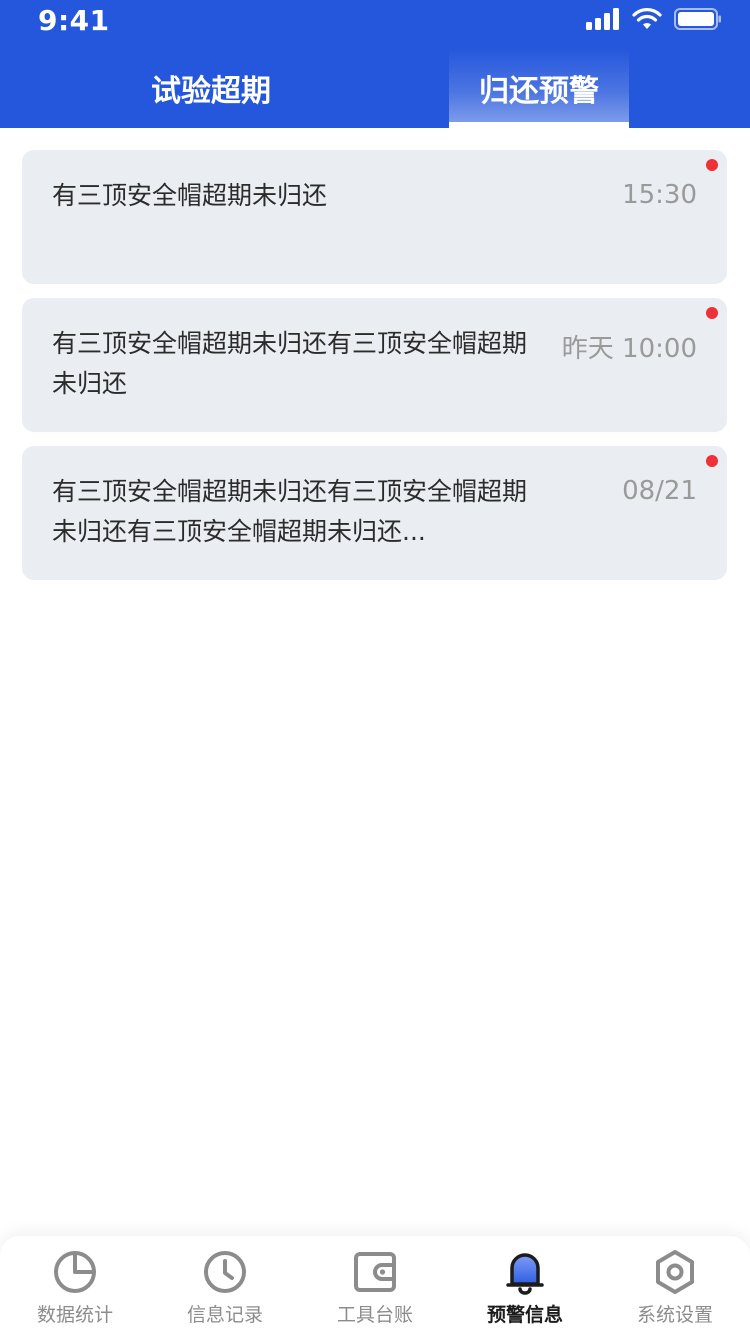  Describe the element at coordinates (74, 1315) in the screenshot. I see `nav-label: 数据统计` at that location.